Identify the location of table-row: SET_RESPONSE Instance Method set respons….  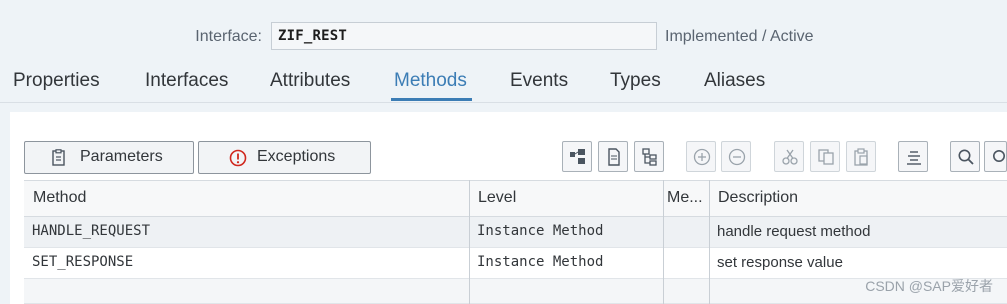
(515, 263).